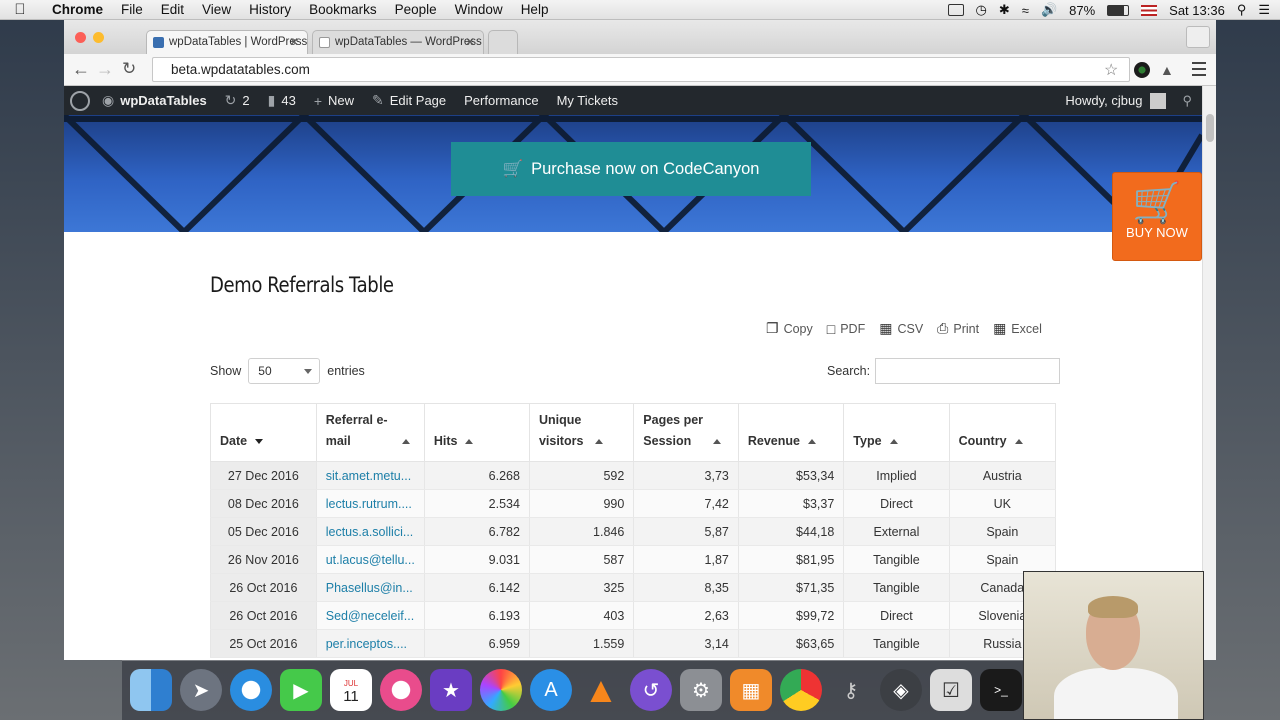 This screenshot has width=1280, height=720. Describe the element at coordinates (981, 10) in the screenshot. I see `time-machine-icon: ◷` at that location.